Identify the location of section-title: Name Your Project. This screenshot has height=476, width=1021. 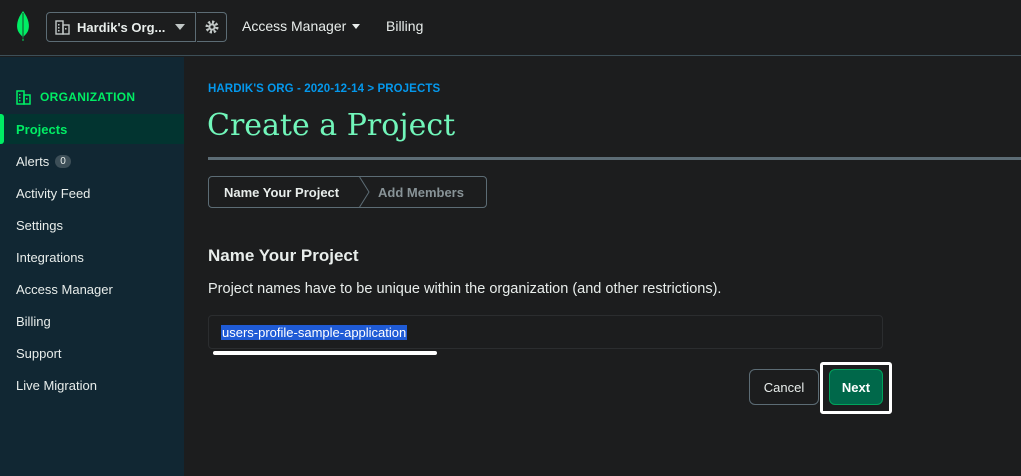
(283, 255).